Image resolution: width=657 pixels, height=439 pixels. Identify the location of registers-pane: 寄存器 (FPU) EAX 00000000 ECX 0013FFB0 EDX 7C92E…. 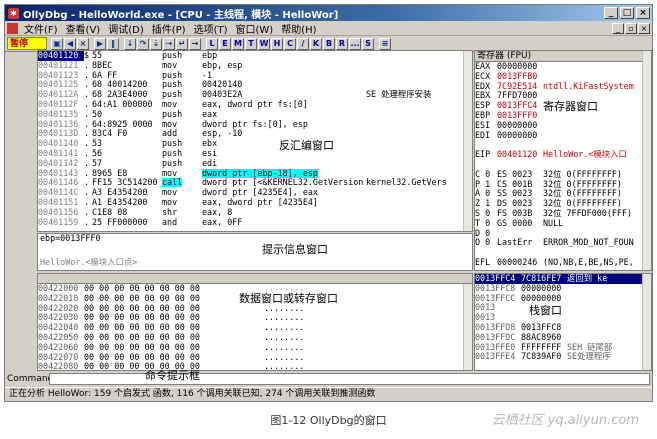
(563, 160).